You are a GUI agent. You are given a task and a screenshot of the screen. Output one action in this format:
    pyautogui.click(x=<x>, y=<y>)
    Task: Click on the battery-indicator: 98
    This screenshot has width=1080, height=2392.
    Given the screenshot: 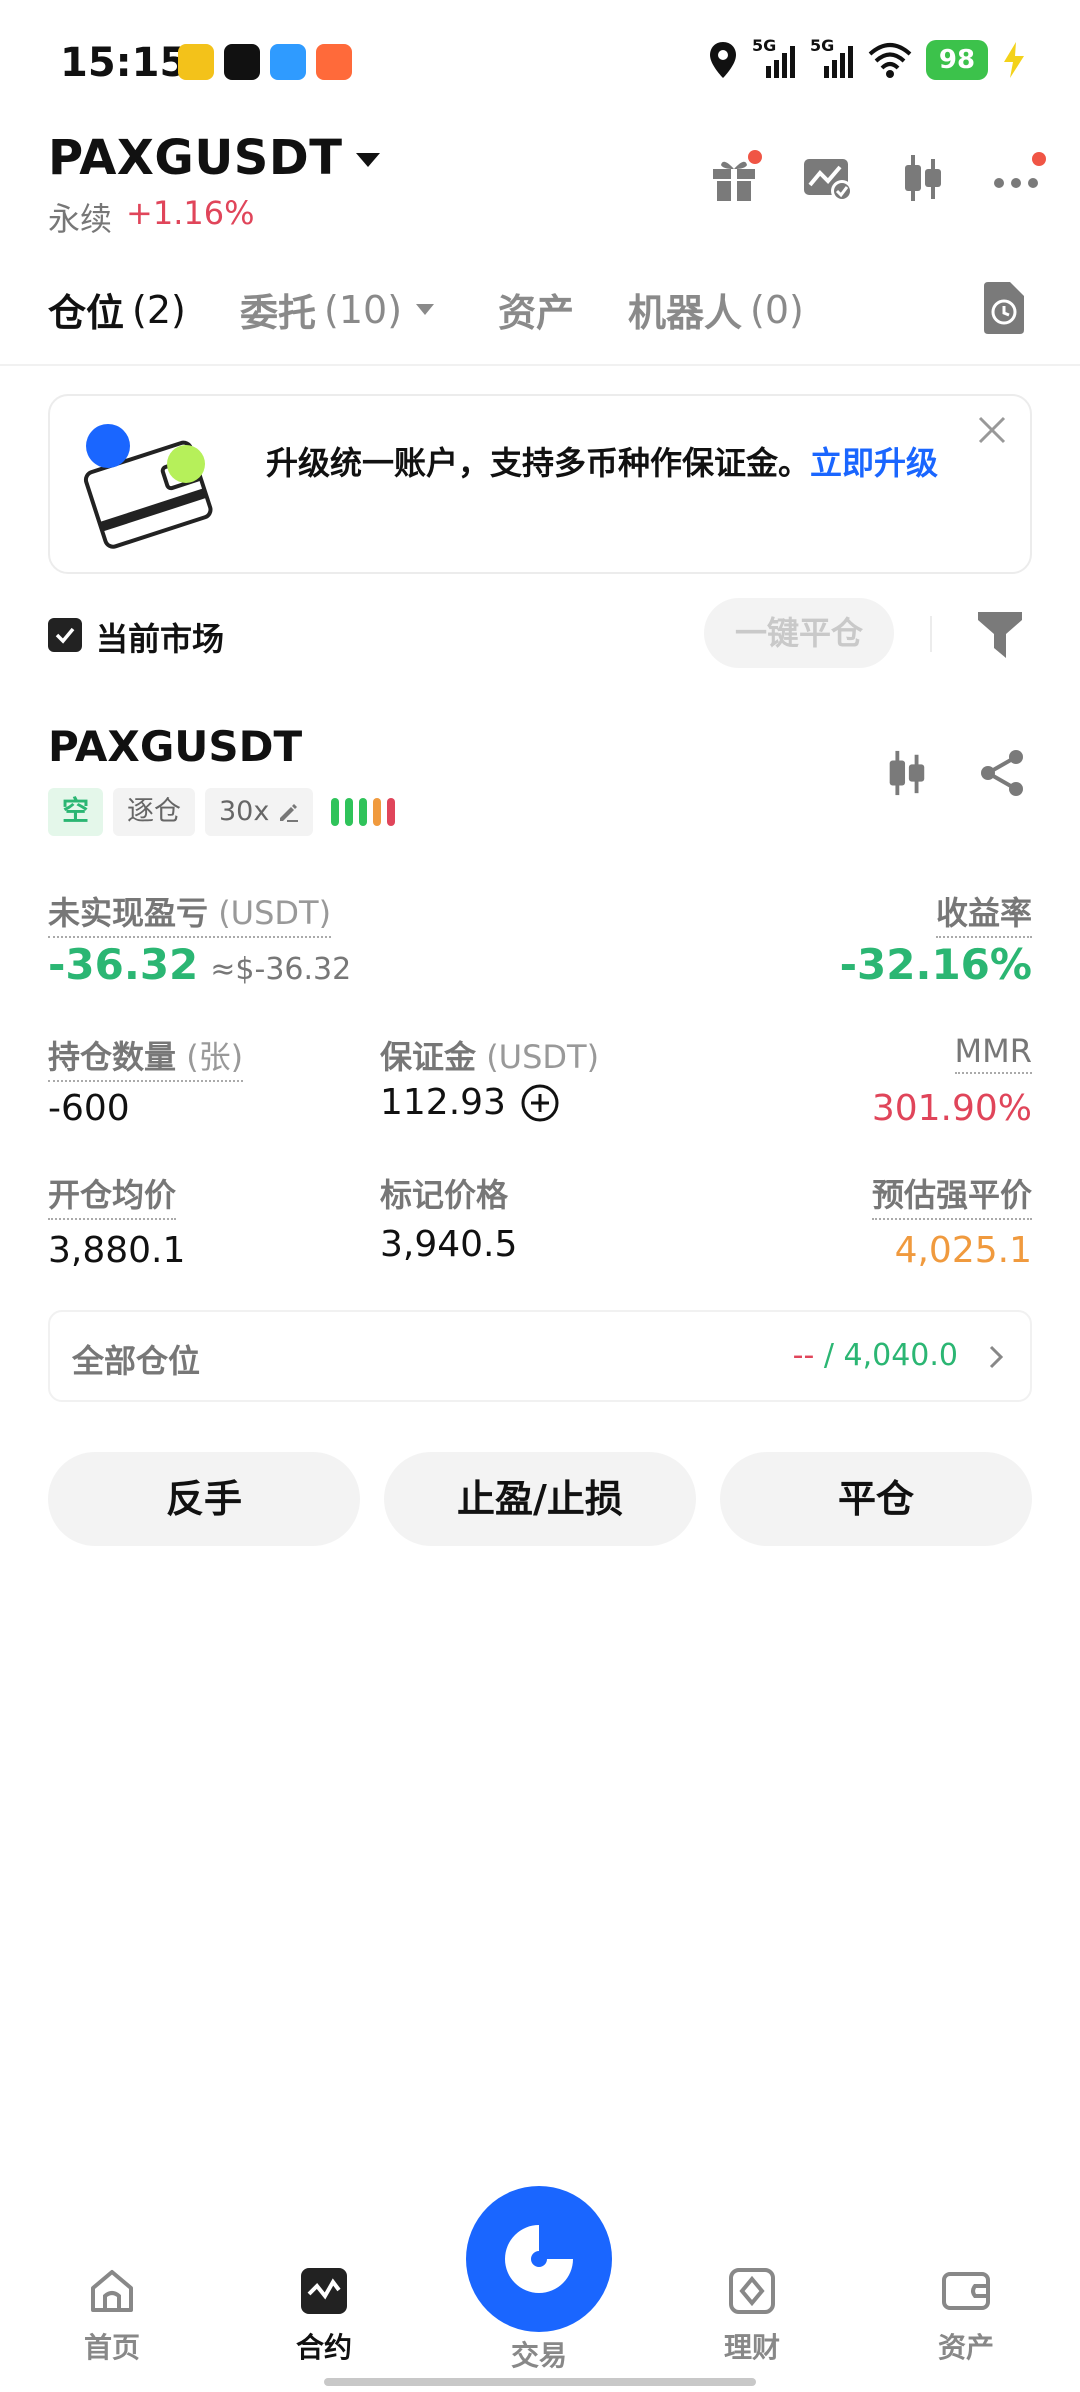 What is the action you would take?
    pyautogui.click(x=957, y=60)
    